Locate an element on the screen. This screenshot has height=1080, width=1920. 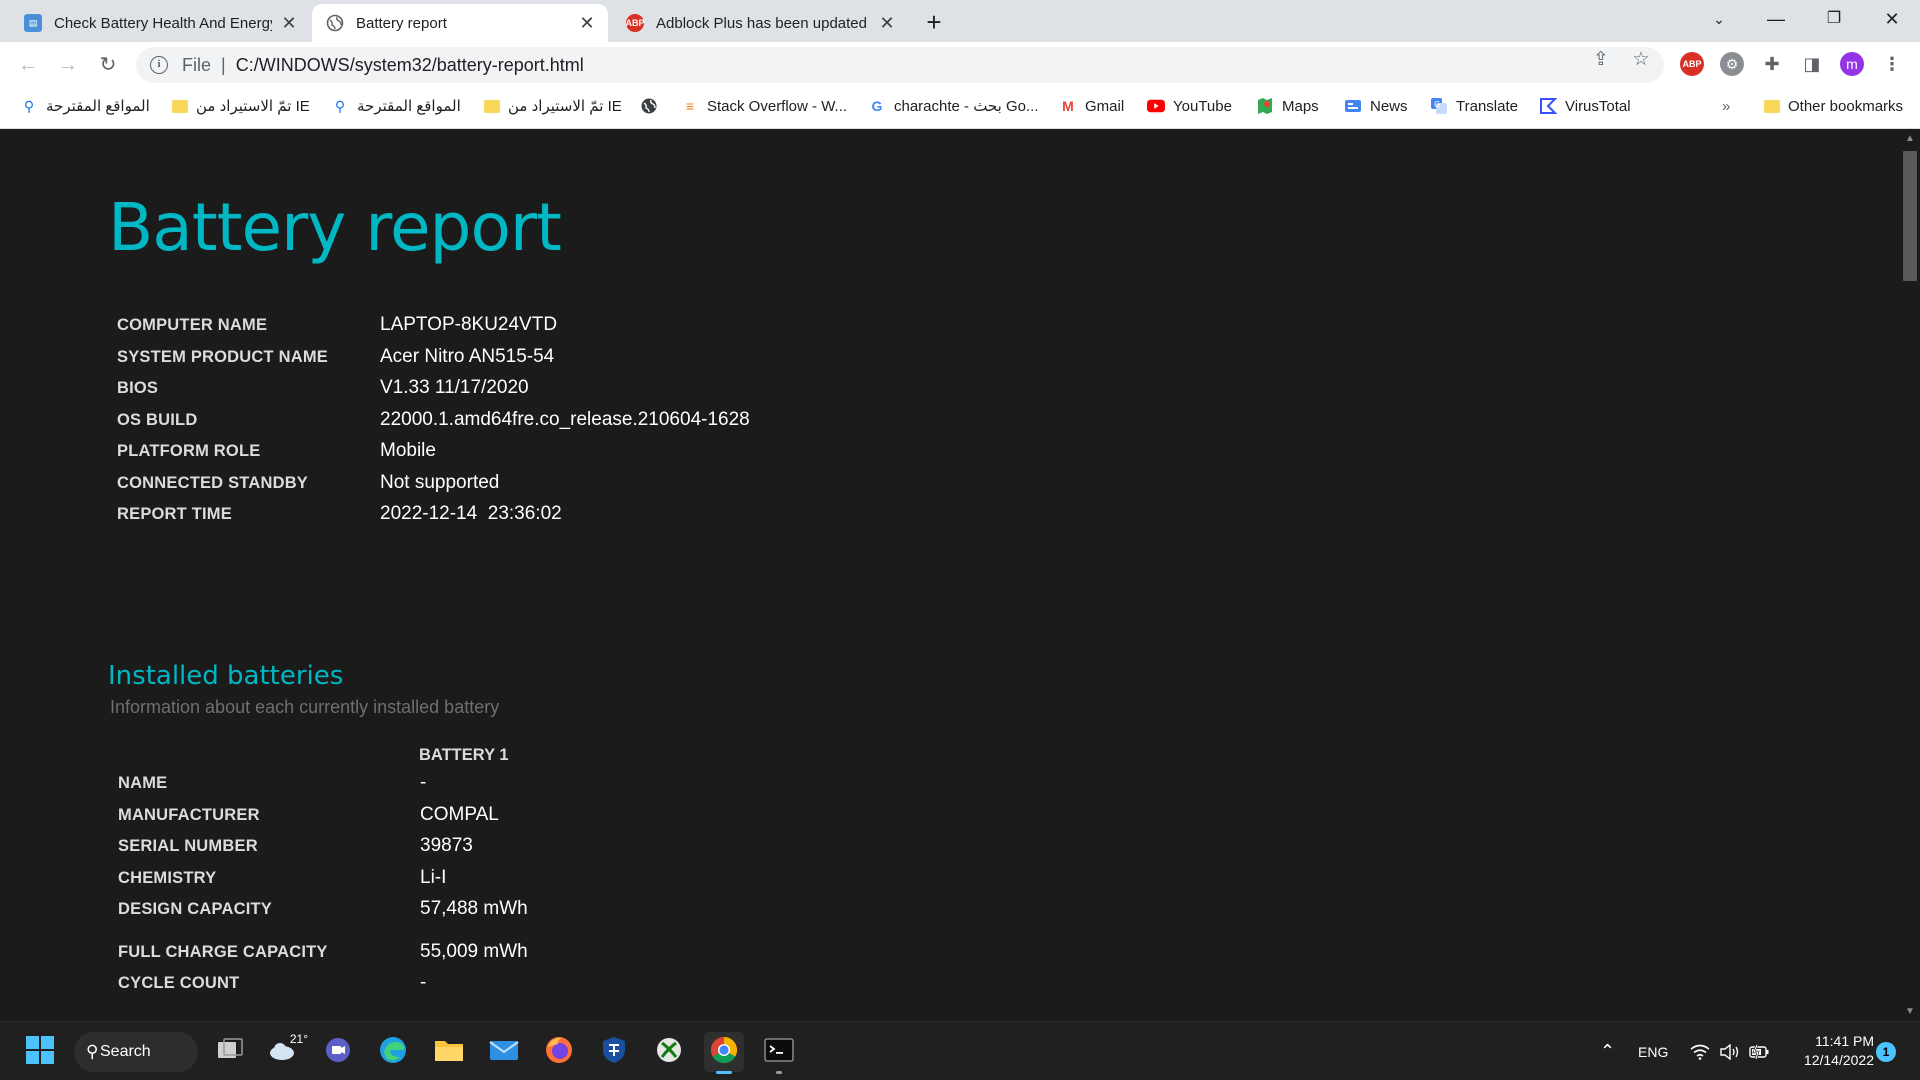
other-bookmarks-folder: Other bookmarks is located at coordinates (1833, 106).